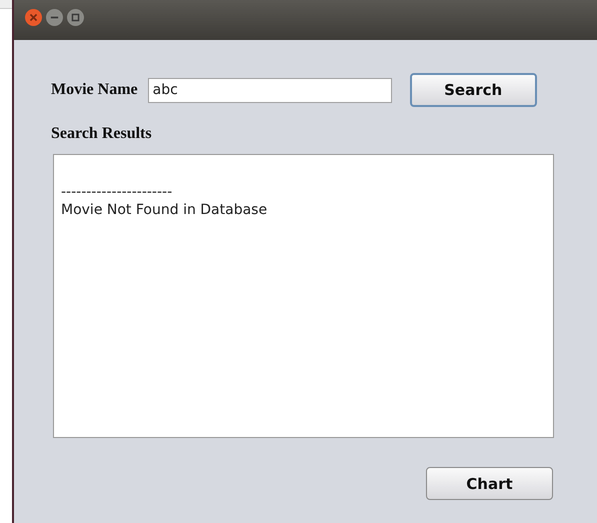 The height and width of the screenshot is (523, 597). I want to click on chart-button: Chart, so click(489, 483).